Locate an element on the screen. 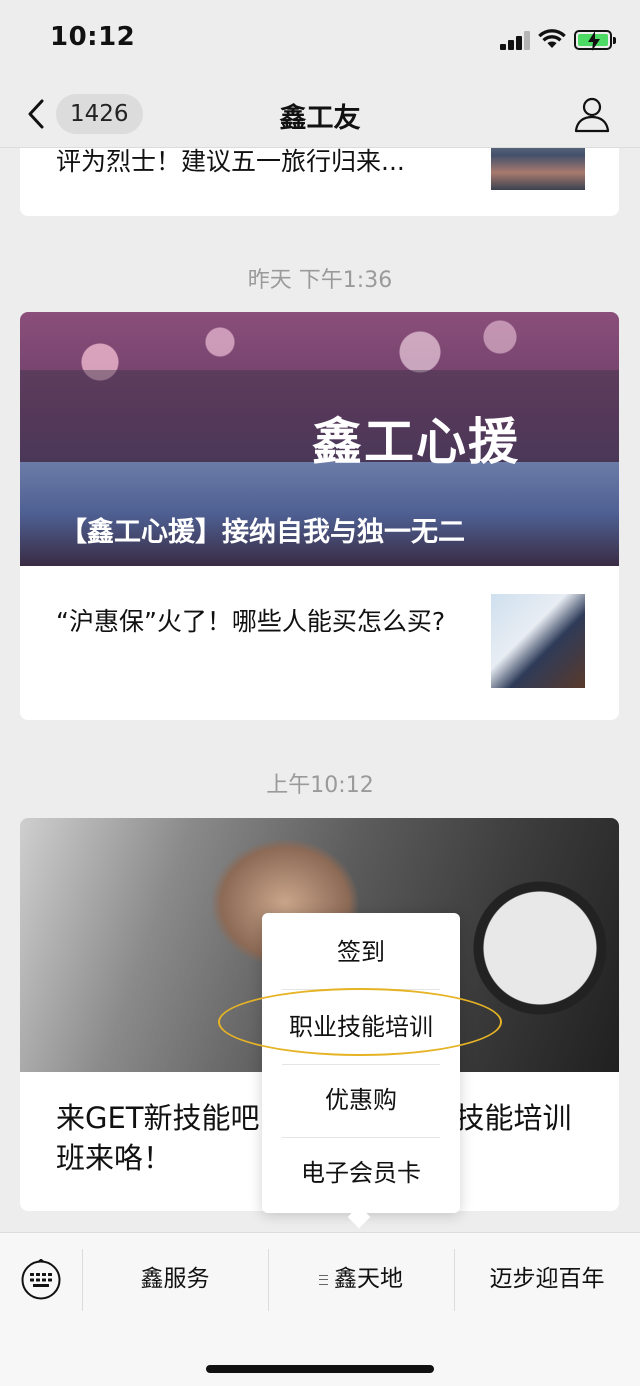  keyboard-icon is located at coordinates (41, 1280).